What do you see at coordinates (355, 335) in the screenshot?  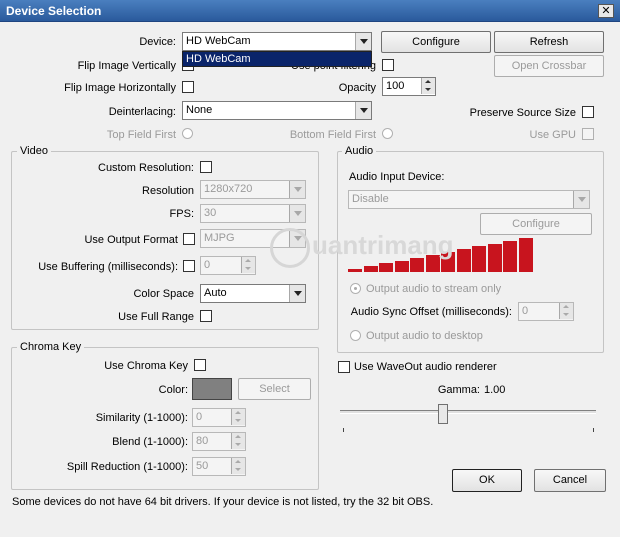 I see `output-to-desktop-radio` at bounding box center [355, 335].